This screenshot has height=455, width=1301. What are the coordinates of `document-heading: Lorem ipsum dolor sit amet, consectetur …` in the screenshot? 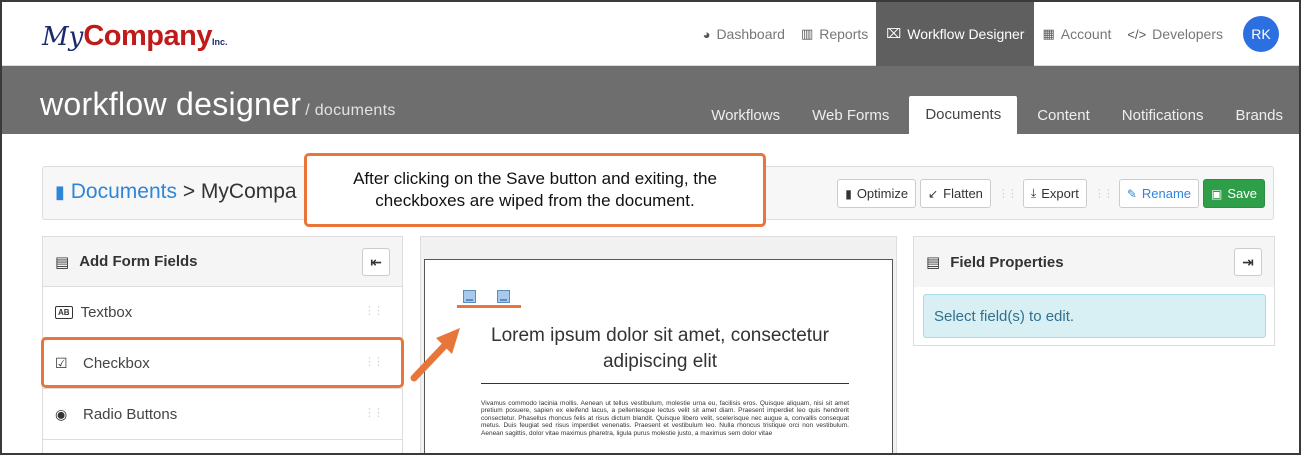 It's located at (660, 348).